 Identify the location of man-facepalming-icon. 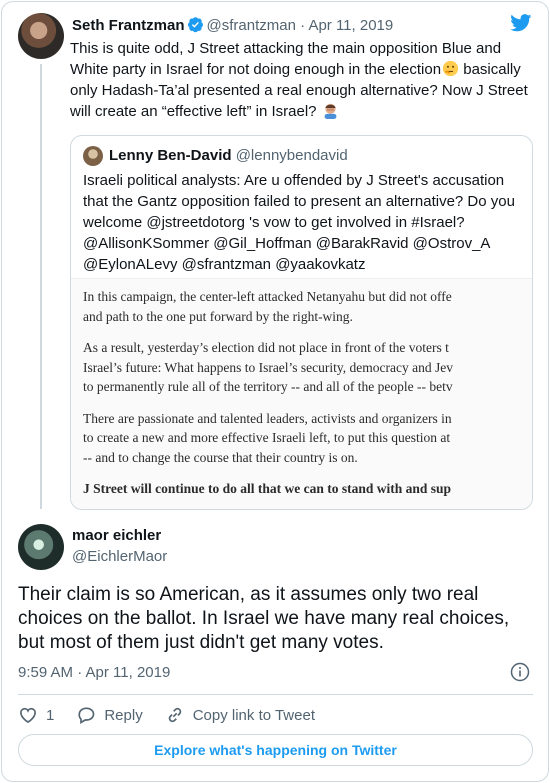
(330, 111).